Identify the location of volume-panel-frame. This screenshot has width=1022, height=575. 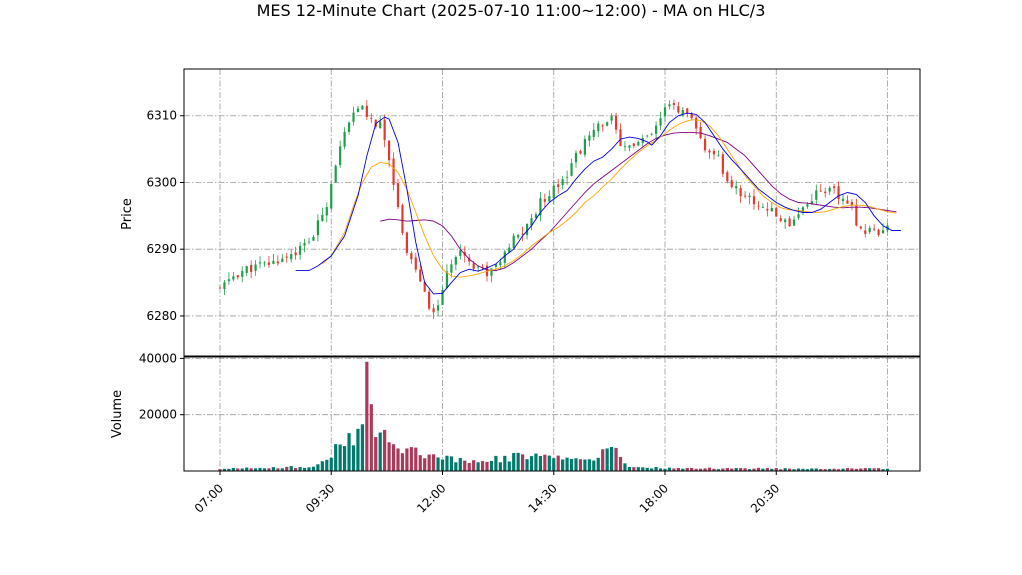
(552, 414).